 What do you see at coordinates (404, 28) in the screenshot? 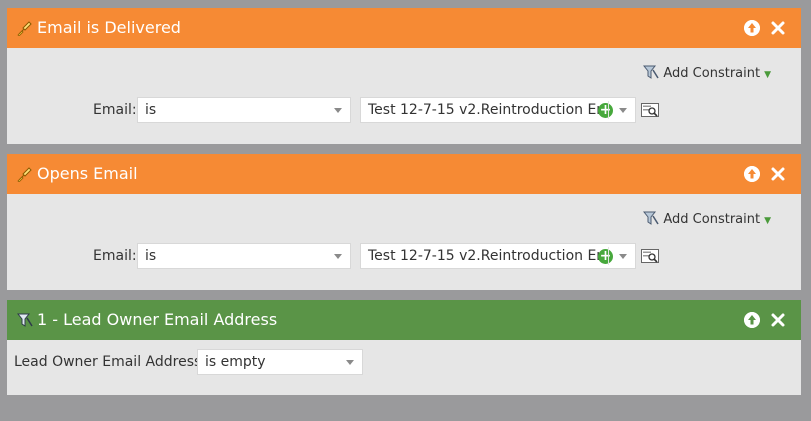
I see `panel-header: Email is Delivered` at bounding box center [404, 28].